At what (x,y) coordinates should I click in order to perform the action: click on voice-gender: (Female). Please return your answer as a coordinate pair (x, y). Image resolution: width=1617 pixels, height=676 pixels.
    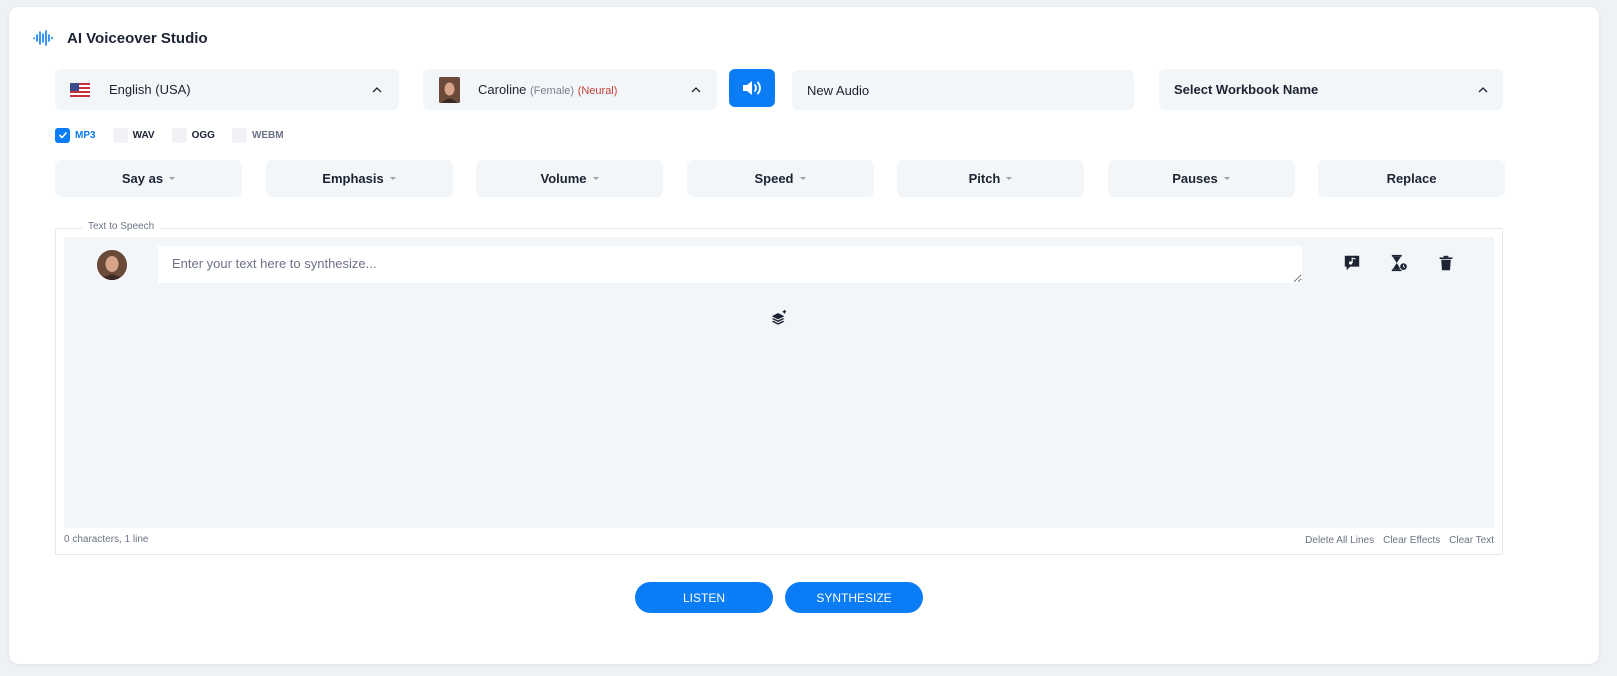
    Looking at the image, I should click on (552, 91).